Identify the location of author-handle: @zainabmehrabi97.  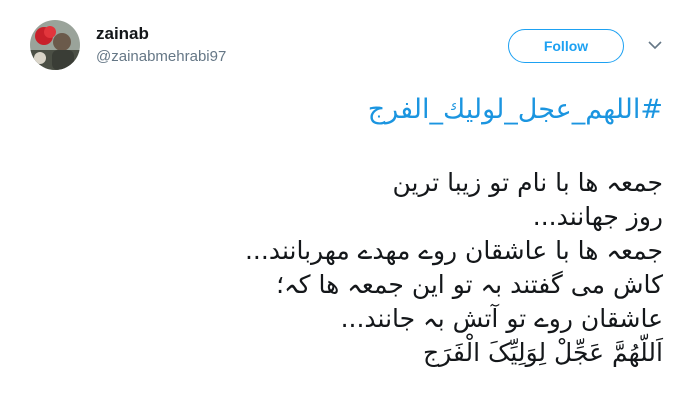
(161, 56).